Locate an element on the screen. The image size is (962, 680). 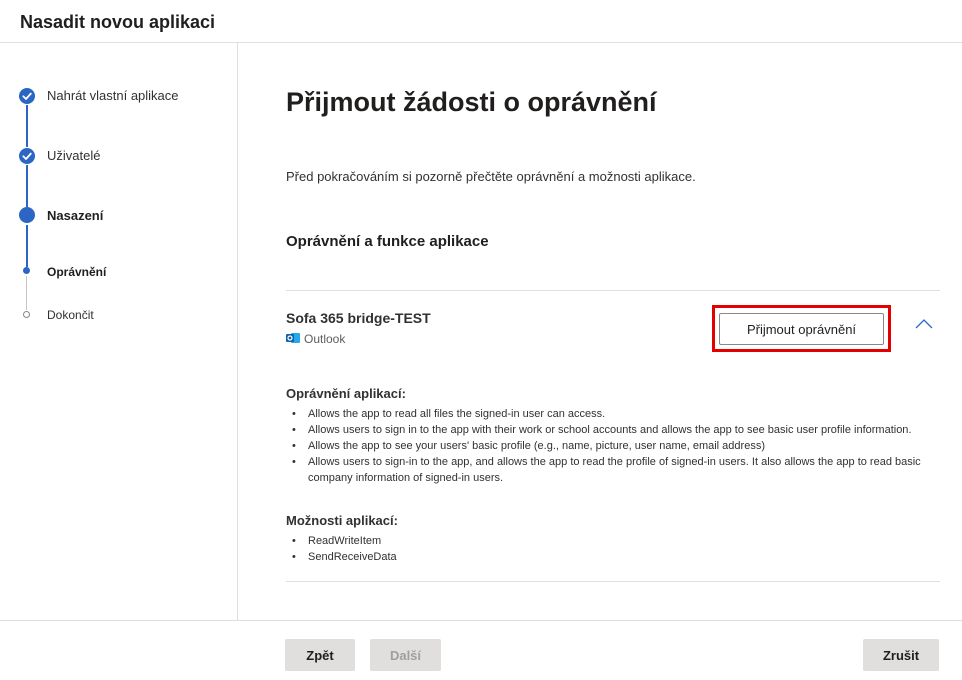
capabilities-list: ReadWriteItem SendReceiveData is located at coordinates (611, 549).